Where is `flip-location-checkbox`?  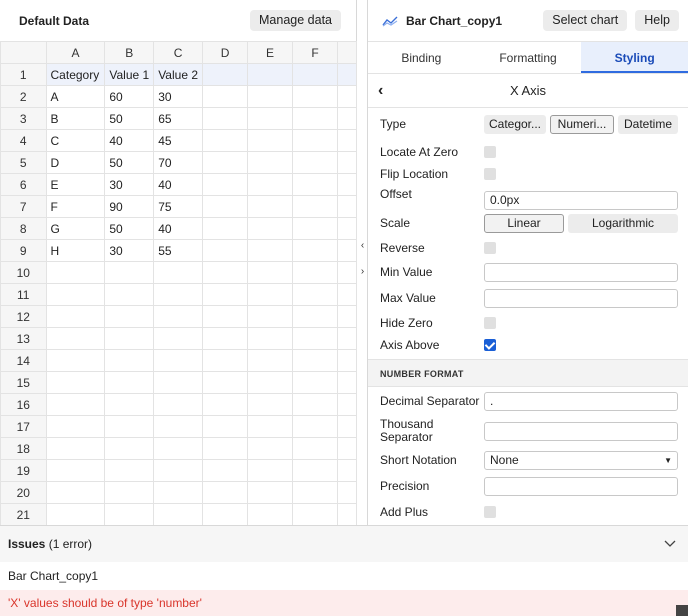
flip-location-checkbox is located at coordinates (490, 174).